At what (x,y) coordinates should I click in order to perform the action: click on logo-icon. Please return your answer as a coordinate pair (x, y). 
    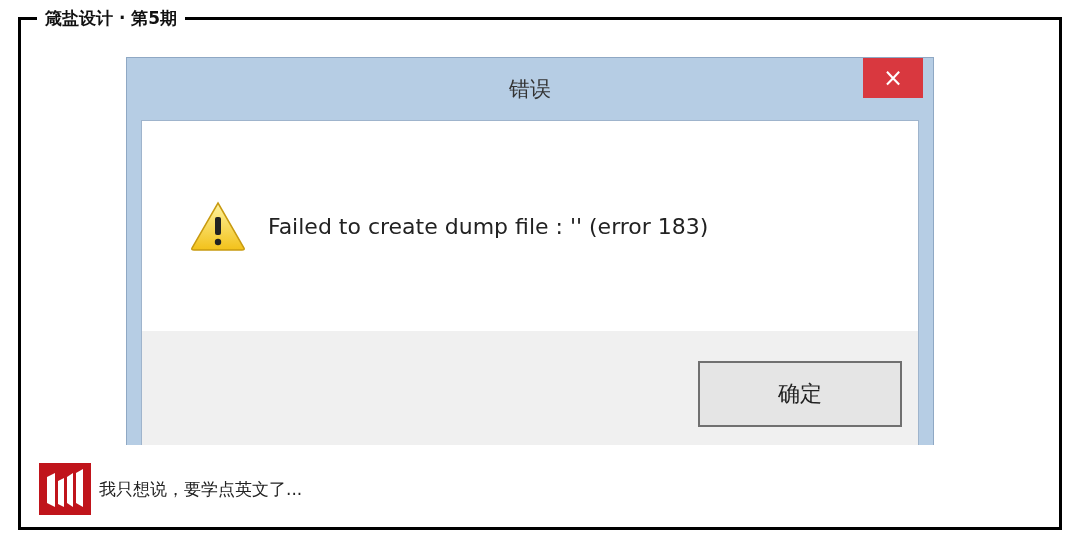
    Looking at the image, I should click on (65, 489).